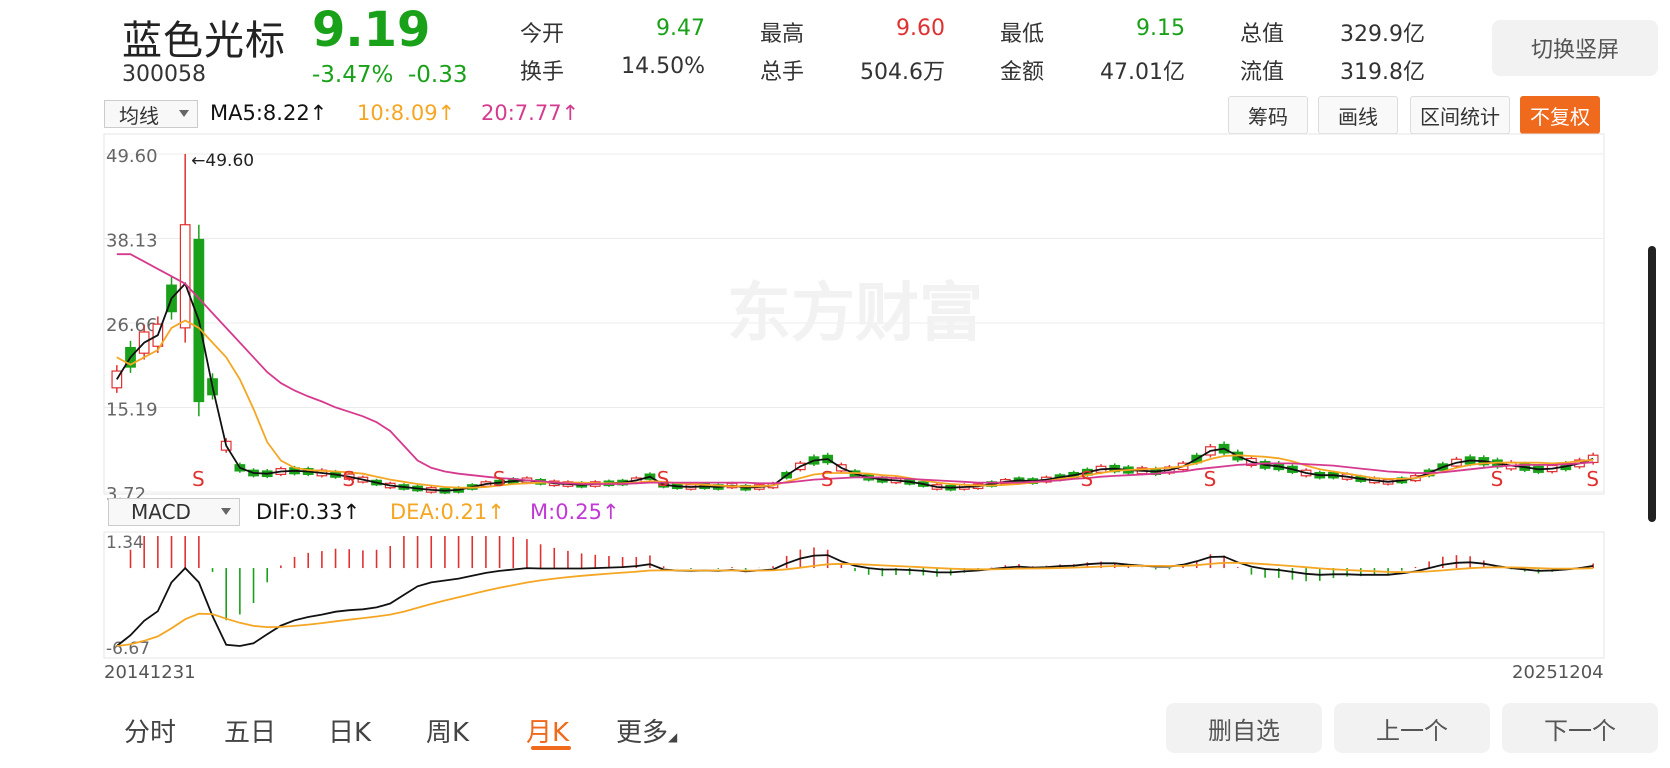 This screenshot has height=768, width=1670. What do you see at coordinates (308, 512) in the screenshot?
I see `dif-legend: DIF:0.33↑` at bounding box center [308, 512].